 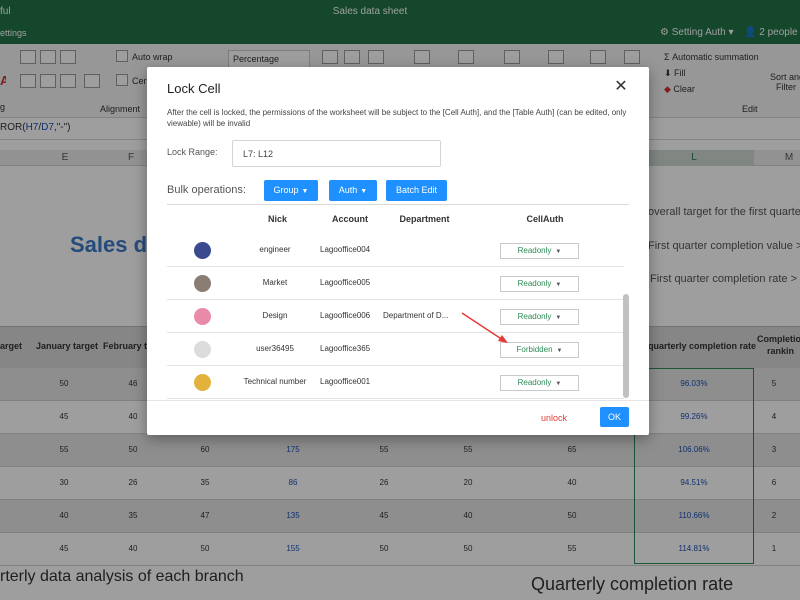 I want to click on column-account: Account, so click(x=350, y=219).